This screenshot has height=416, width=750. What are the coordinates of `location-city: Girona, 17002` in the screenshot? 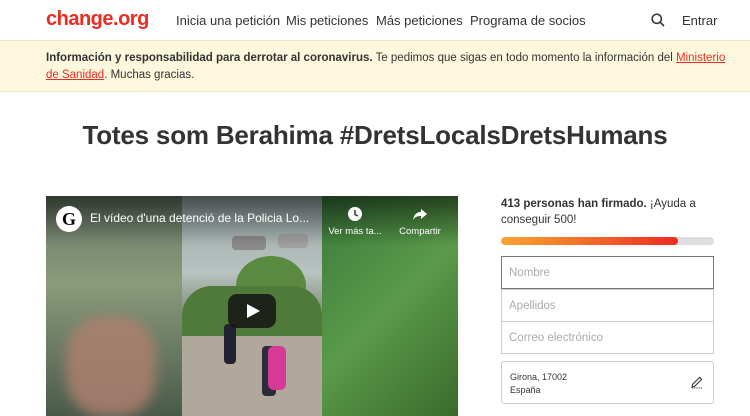 It's located at (539, 377).